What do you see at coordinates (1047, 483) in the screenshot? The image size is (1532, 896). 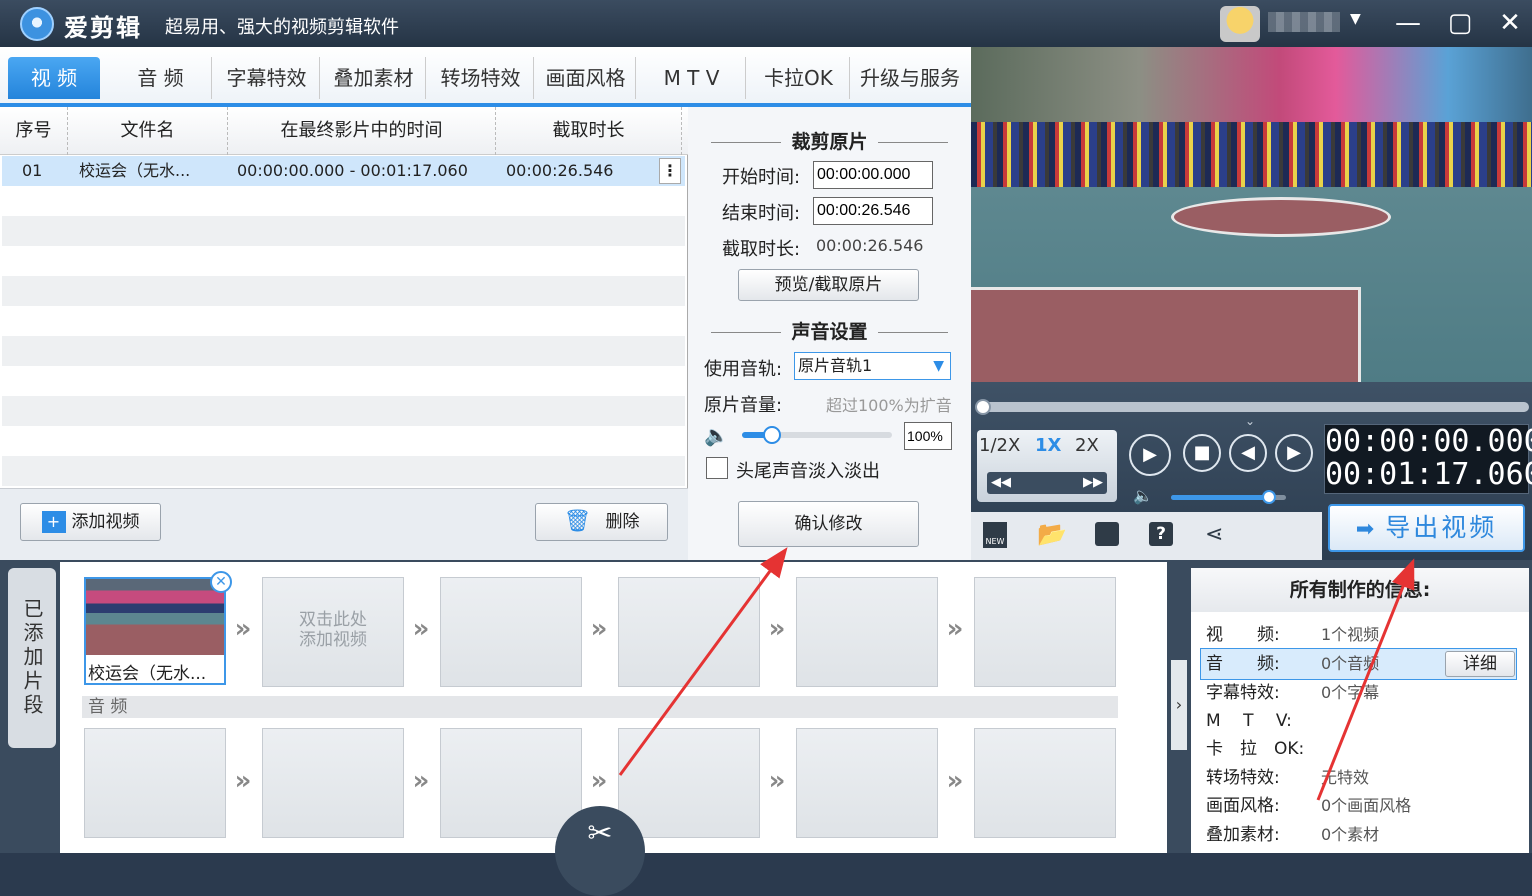 I see `jog-shuttle: ◀◀ ▶▶` at bounding box center [1047, 483].